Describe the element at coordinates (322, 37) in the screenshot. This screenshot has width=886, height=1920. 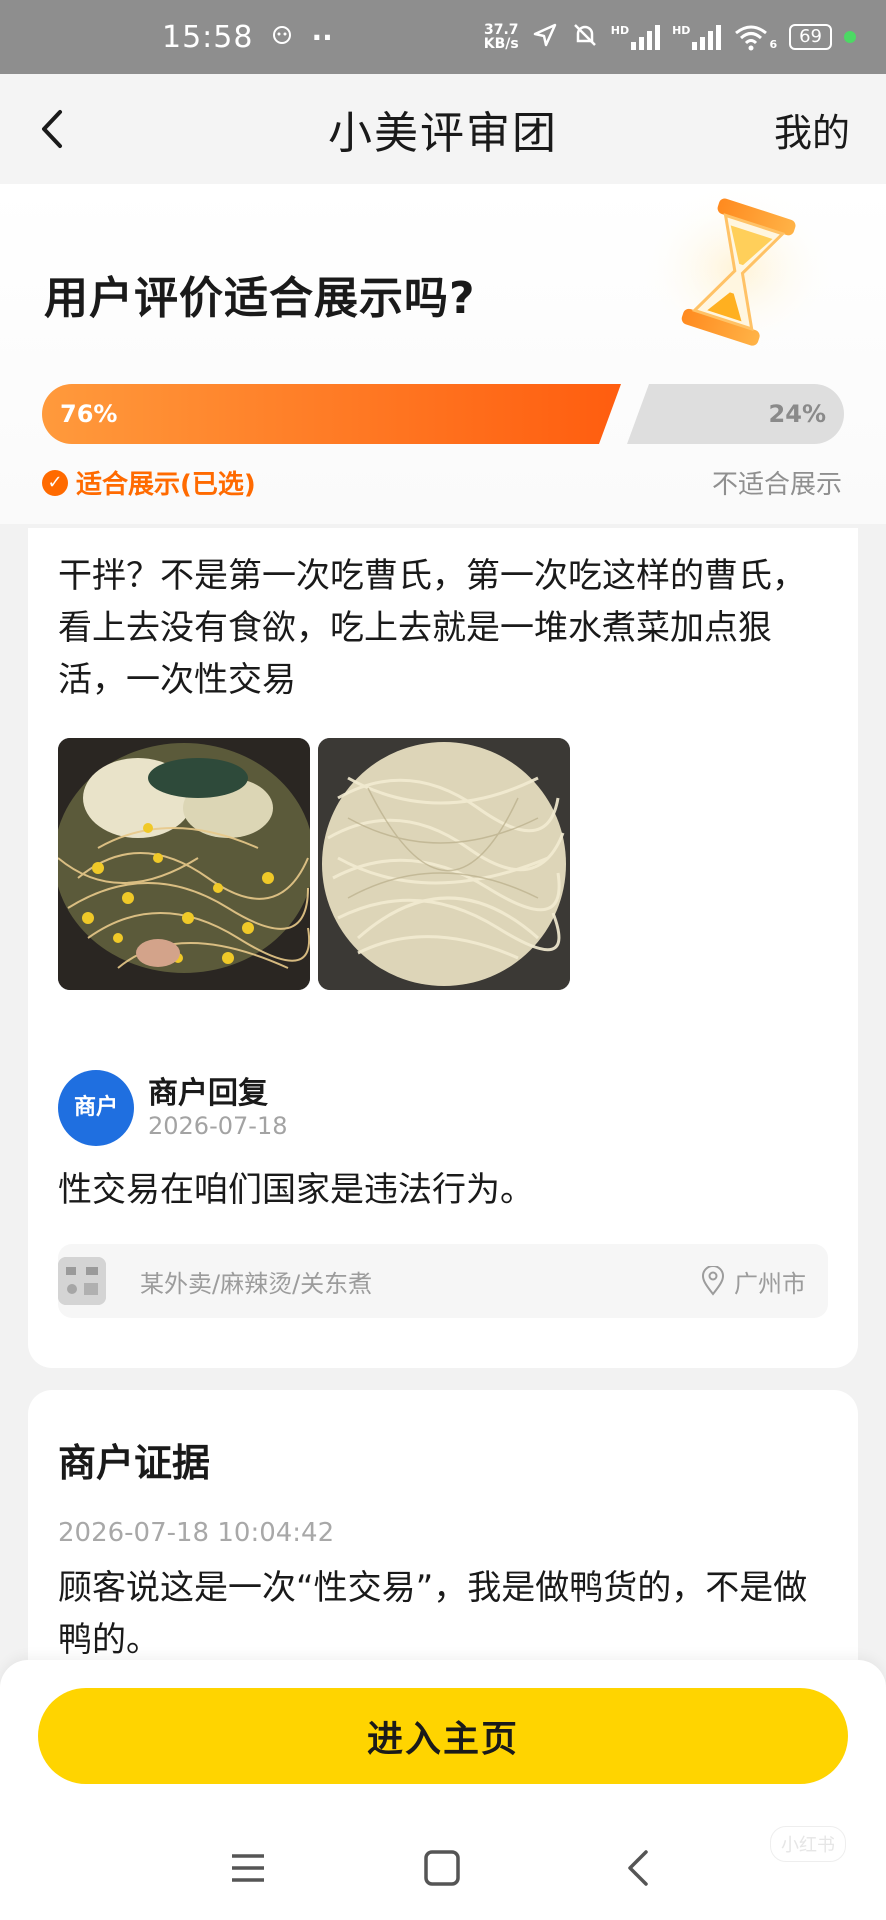
I see `more-notifications-dots: ··` at that location.